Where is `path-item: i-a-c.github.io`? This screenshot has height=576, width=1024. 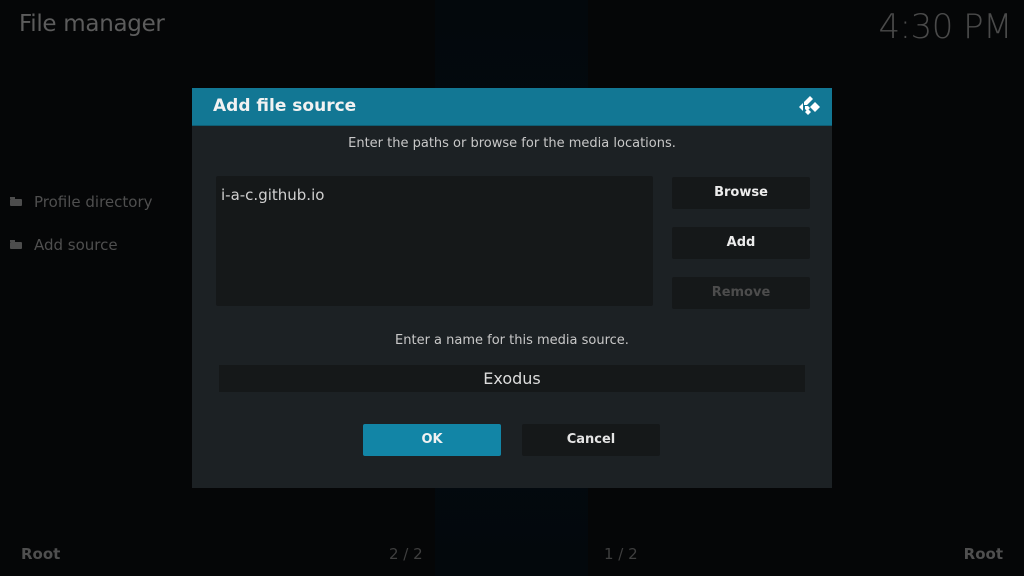 path-item: i-a-c.github.io is located at coordinates (272, 195).